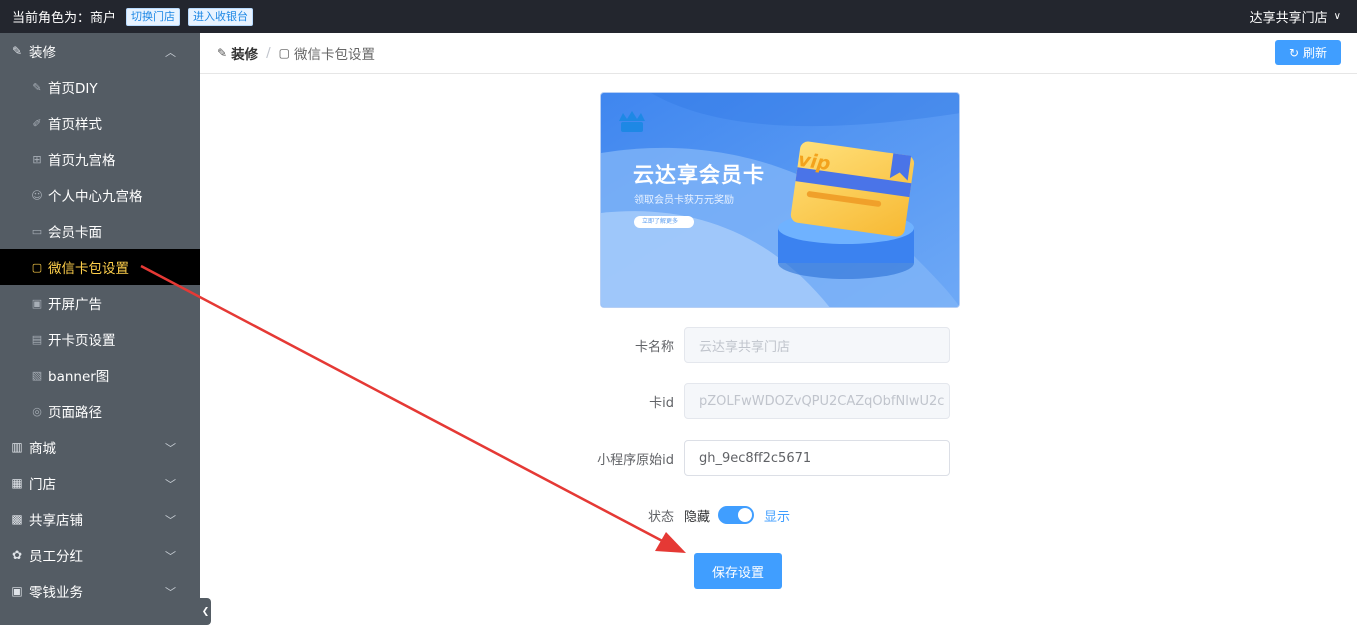 The image size is (1357, 625). Describe the element at coordinates (56, 557) in the screenshot. I see `sidebar-group-label: 员工分红` at that location.